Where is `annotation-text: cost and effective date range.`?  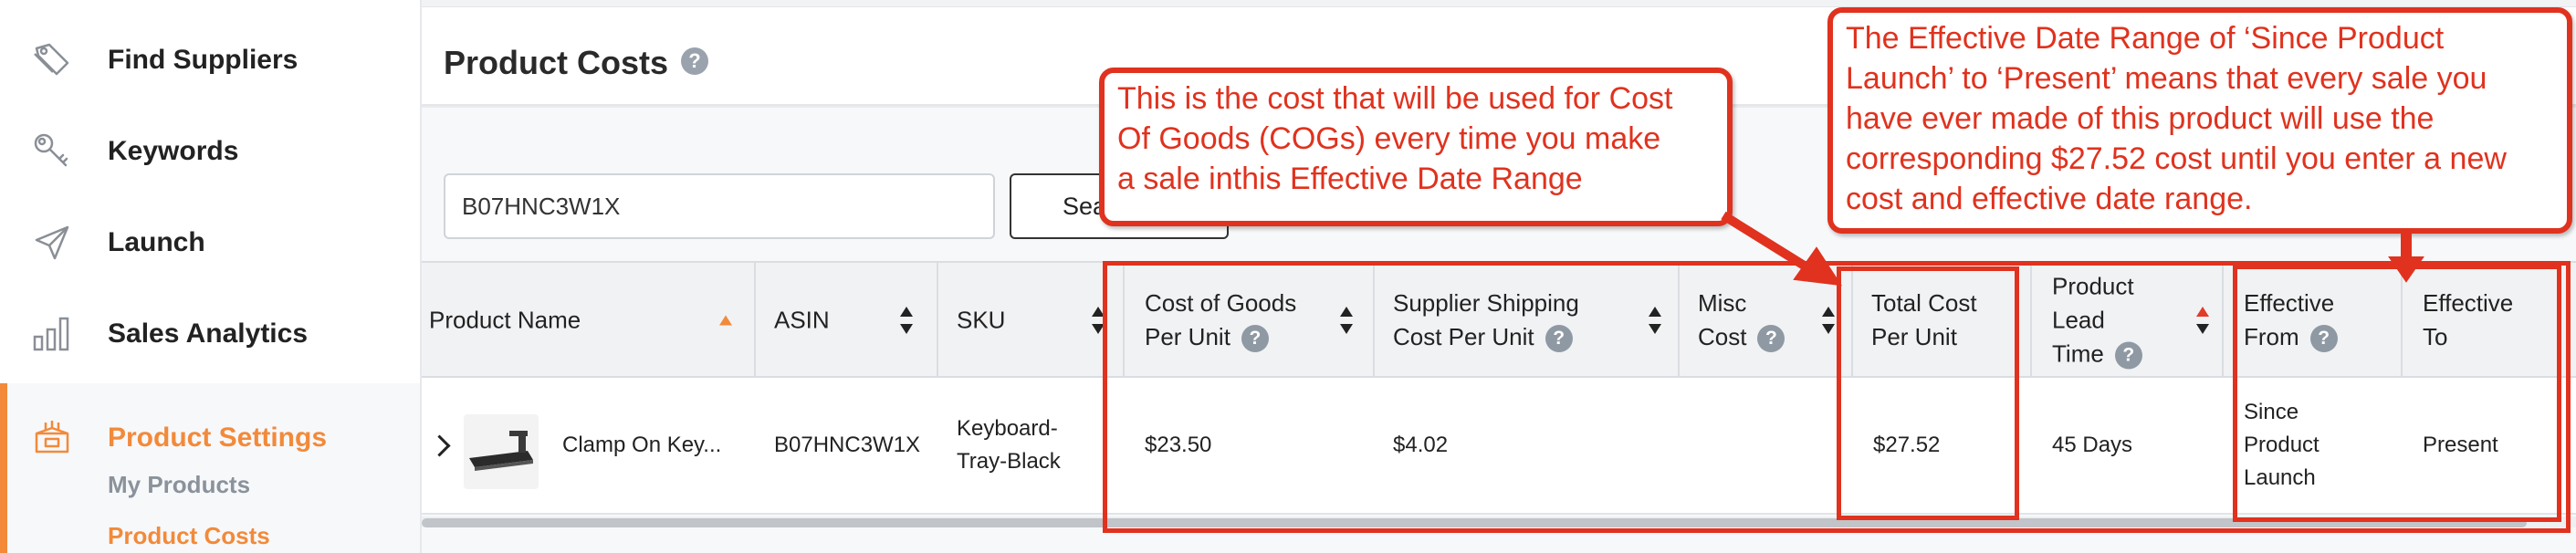 annotation-text: cost and effective date range. is located at coordinates (2050, 199).